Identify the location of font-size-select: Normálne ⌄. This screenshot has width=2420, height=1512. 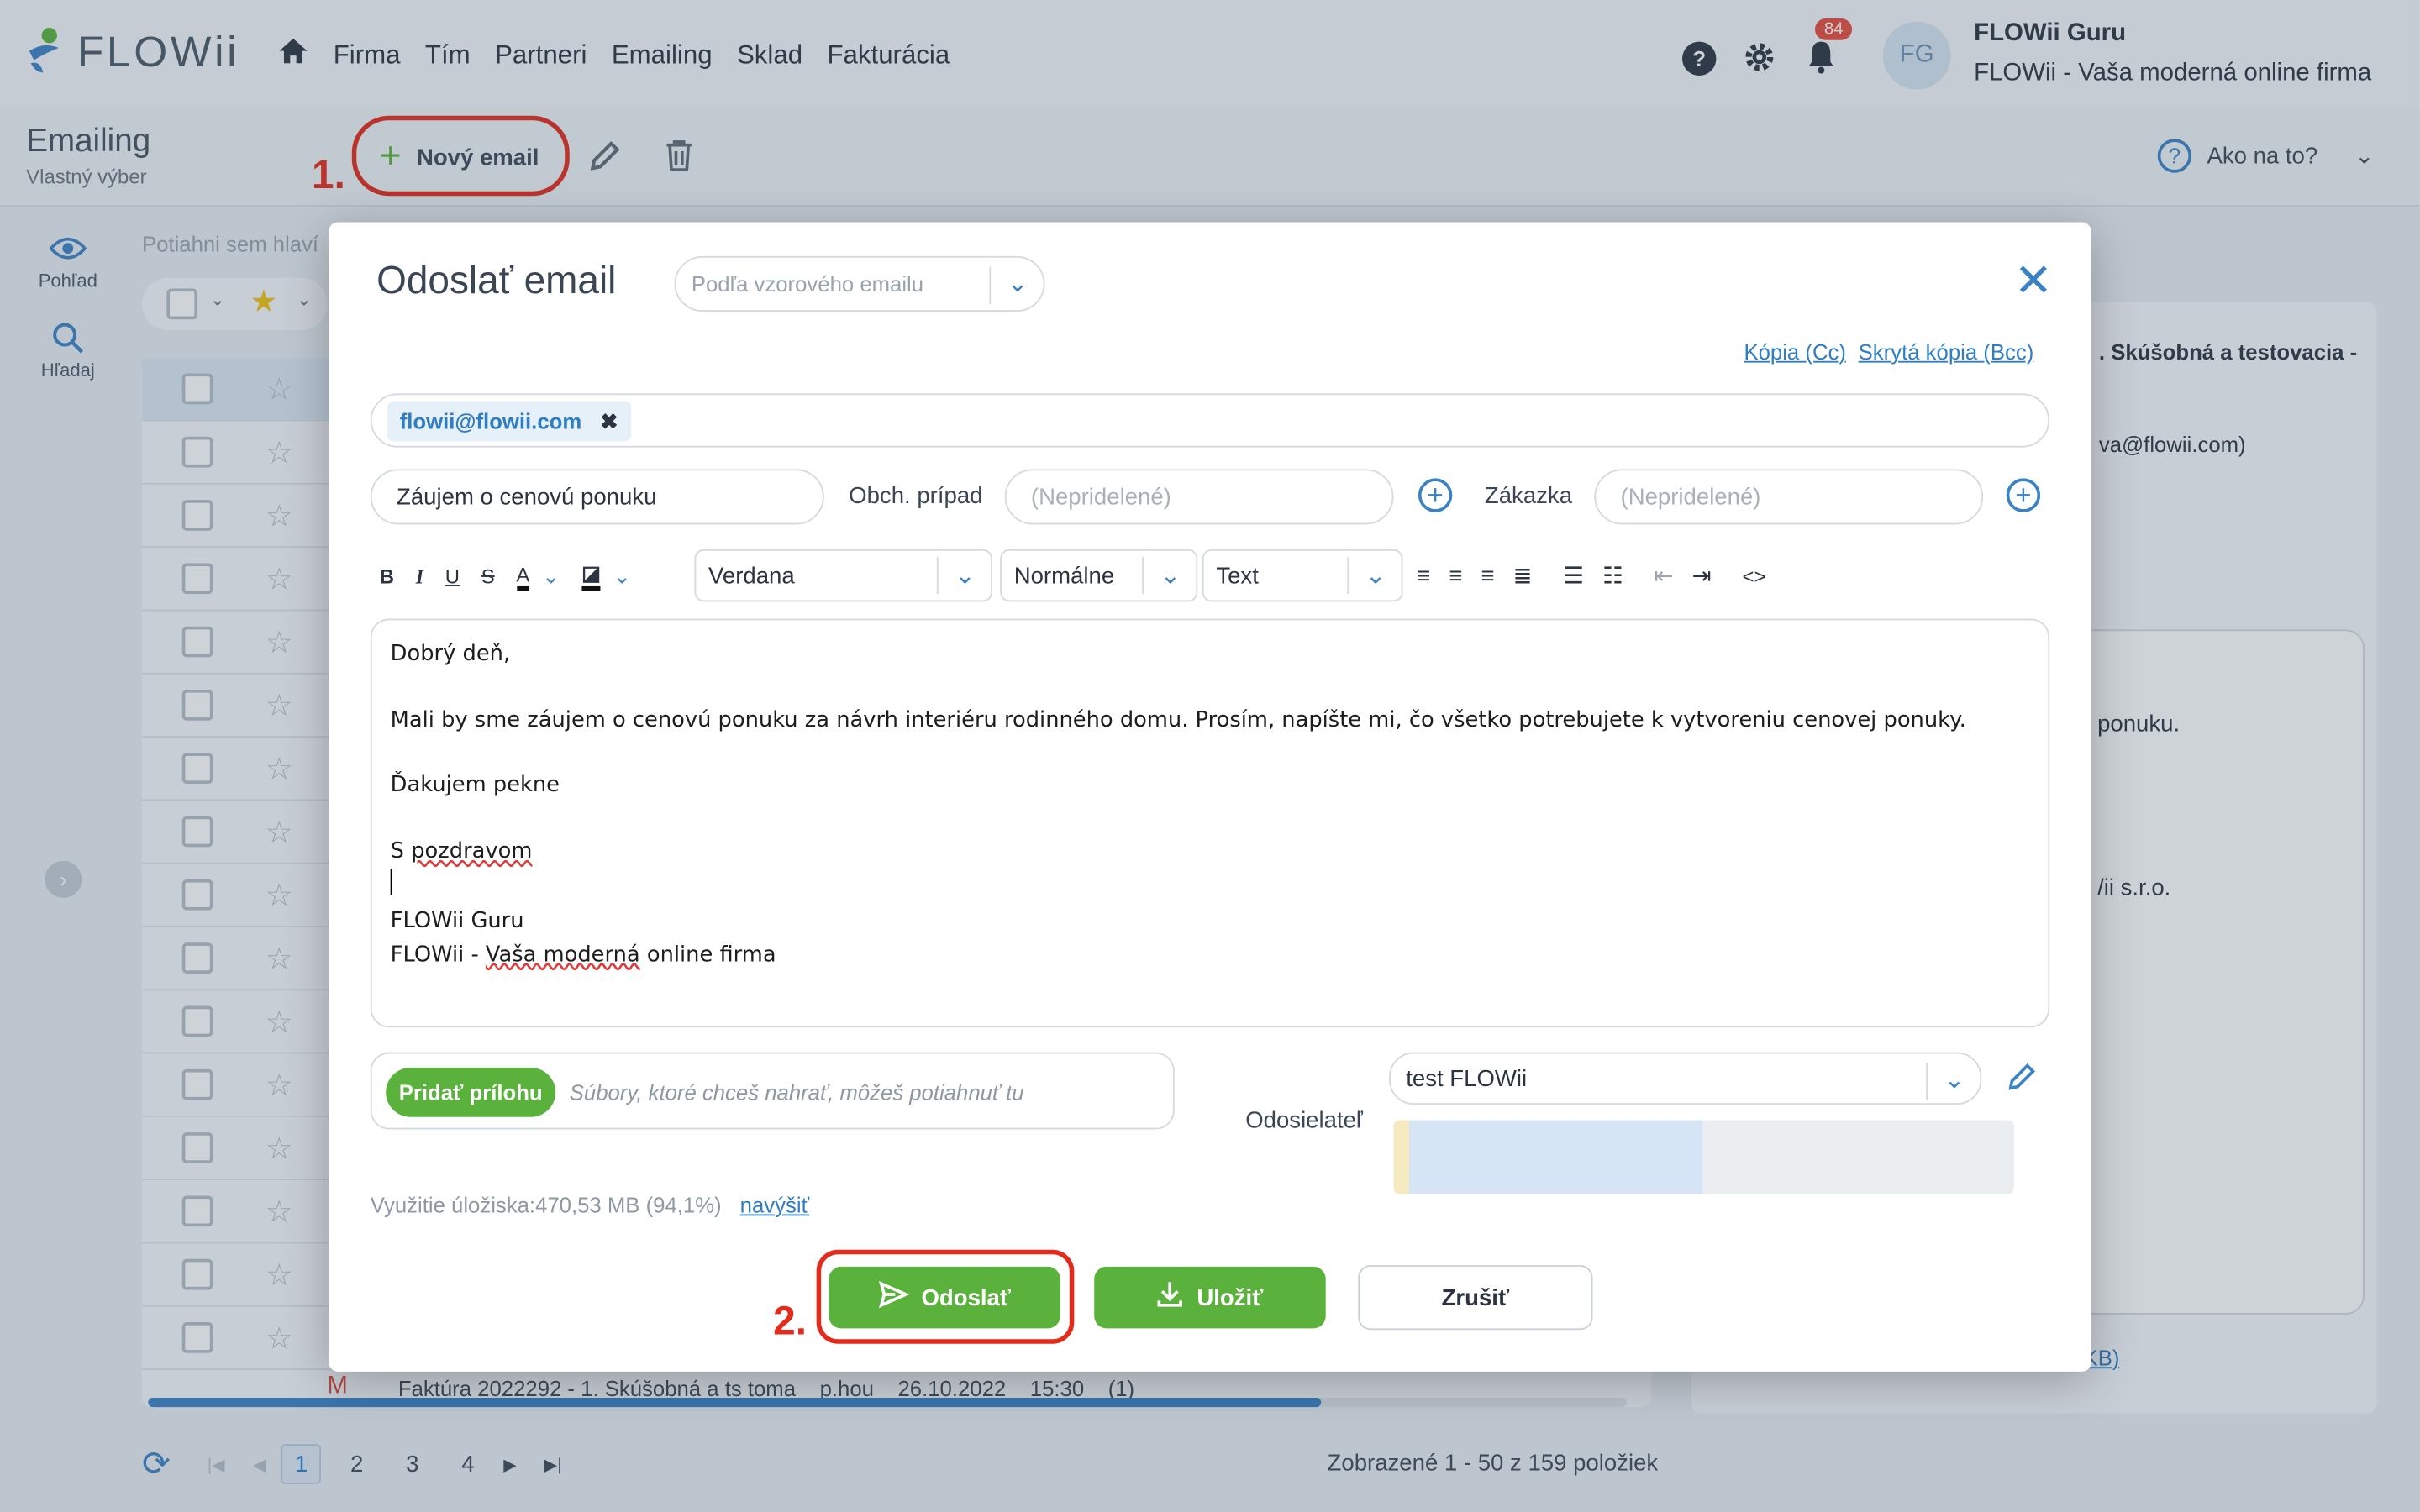
(1099, 575).